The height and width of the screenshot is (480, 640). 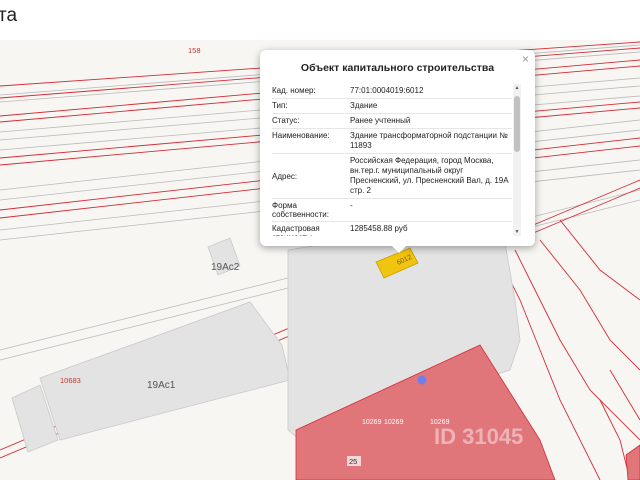 I want to click on property-value: -, so click(x=351, y=205).